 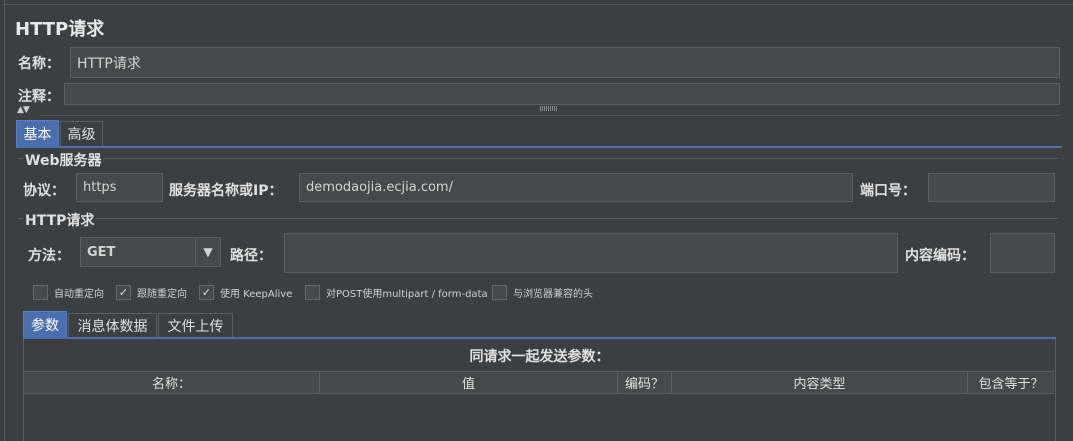 What do you see at coordinates (39, 64) in the screenshot?
I see `name-label: 名称：` at bounding box center [39, 64].